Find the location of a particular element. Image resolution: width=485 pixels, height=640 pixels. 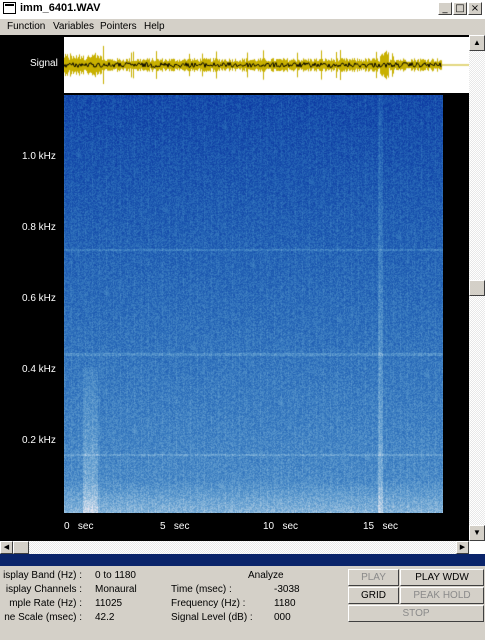

analyze-title: Analyze is located at coordinates (266, 575).